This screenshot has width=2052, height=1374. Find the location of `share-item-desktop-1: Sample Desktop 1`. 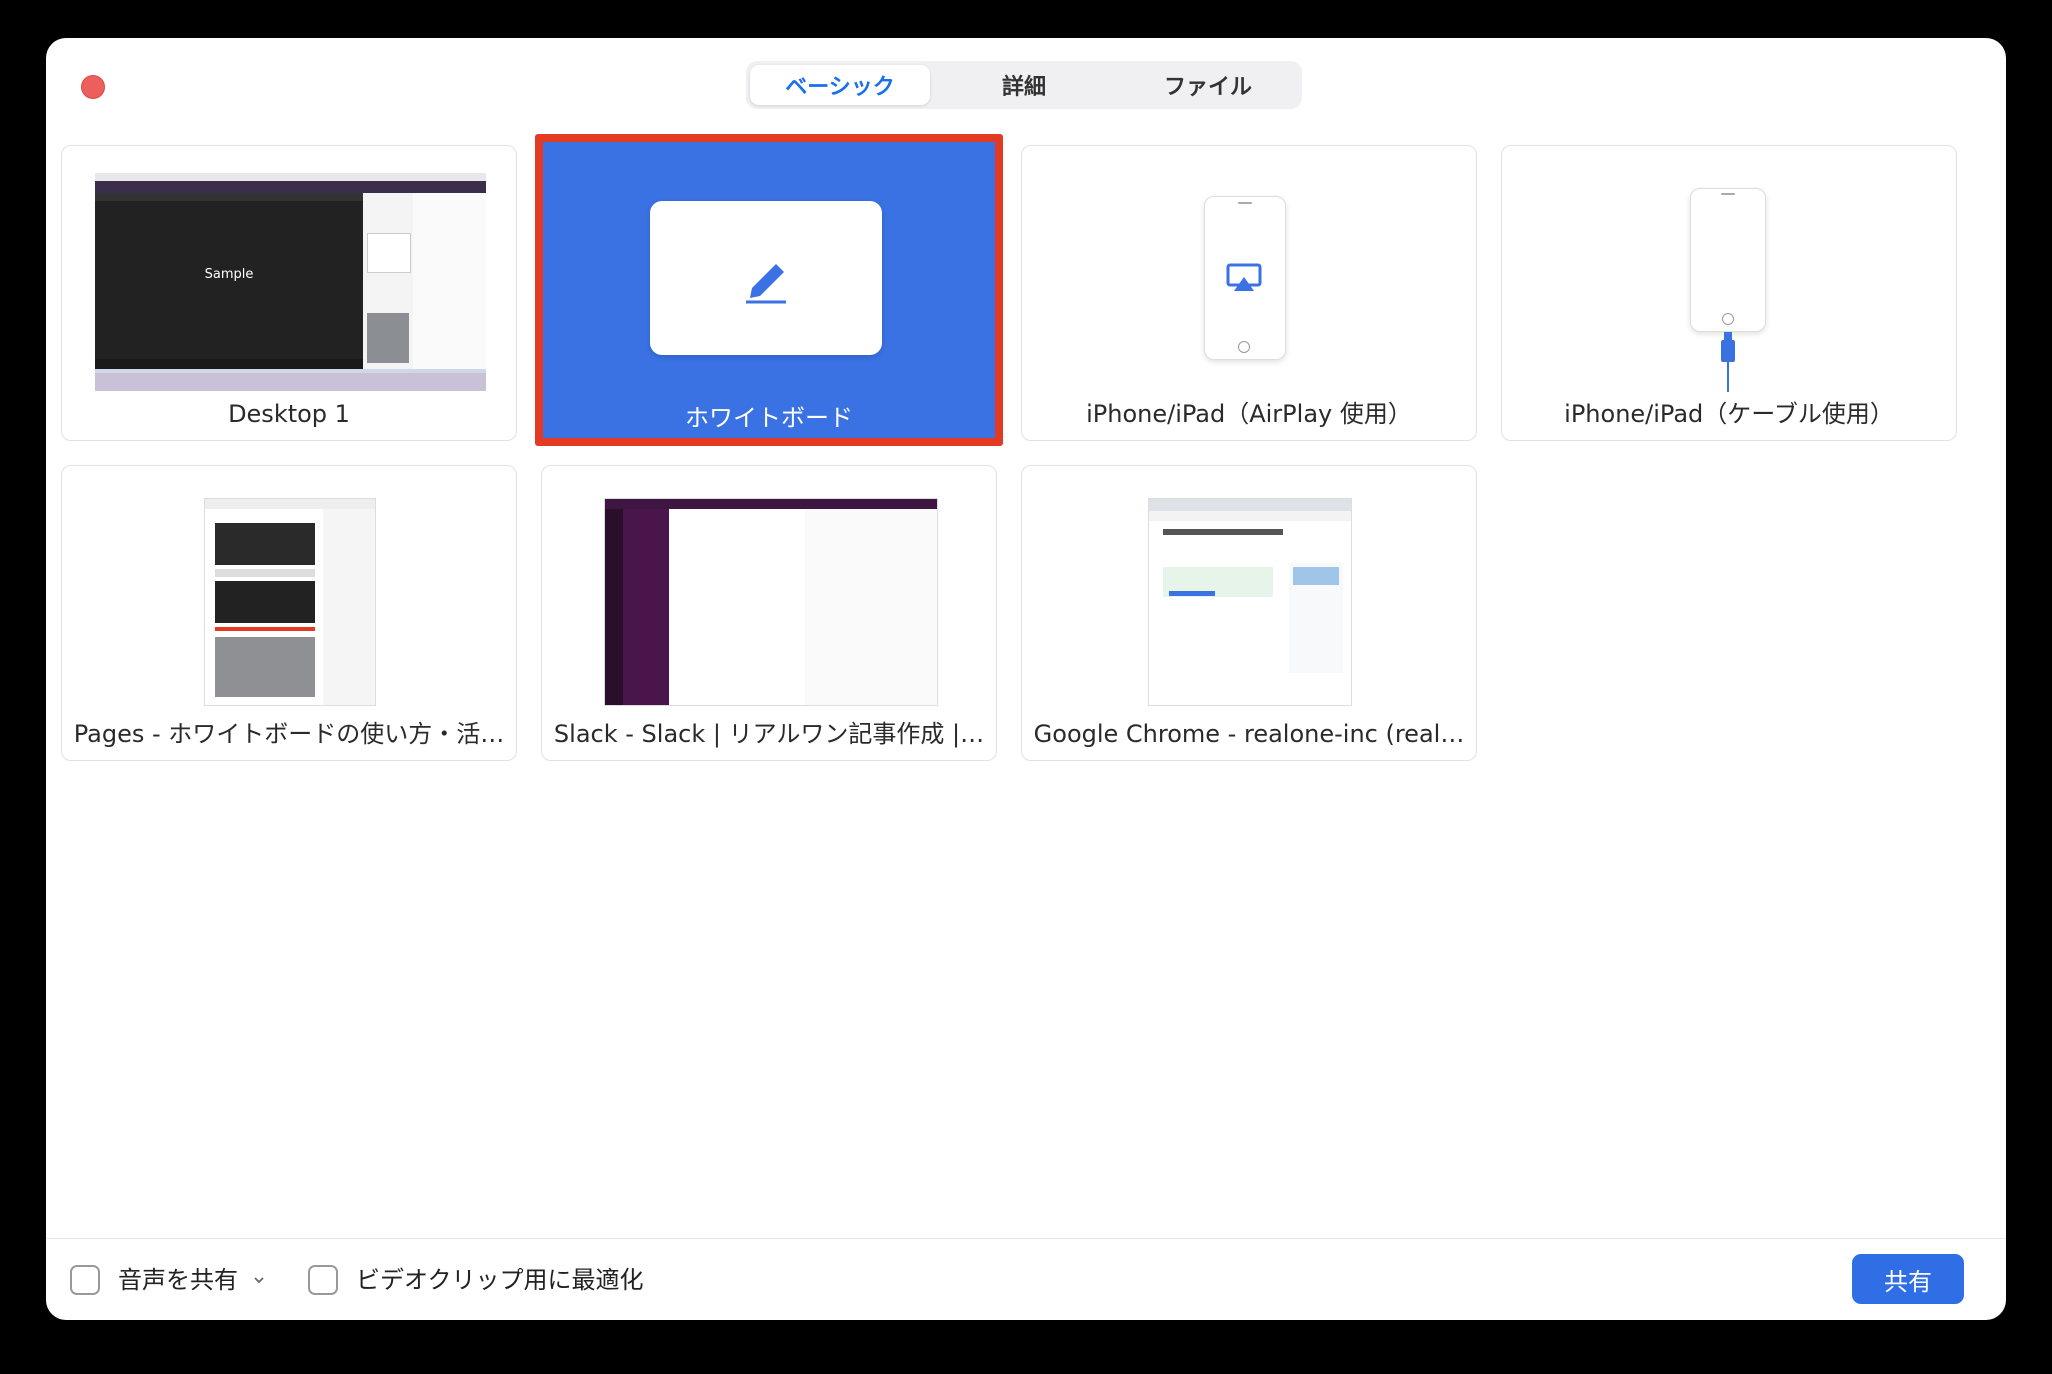

share-item-desktop-1: Sample Desktop 1 is located at coordinates (289, 293).